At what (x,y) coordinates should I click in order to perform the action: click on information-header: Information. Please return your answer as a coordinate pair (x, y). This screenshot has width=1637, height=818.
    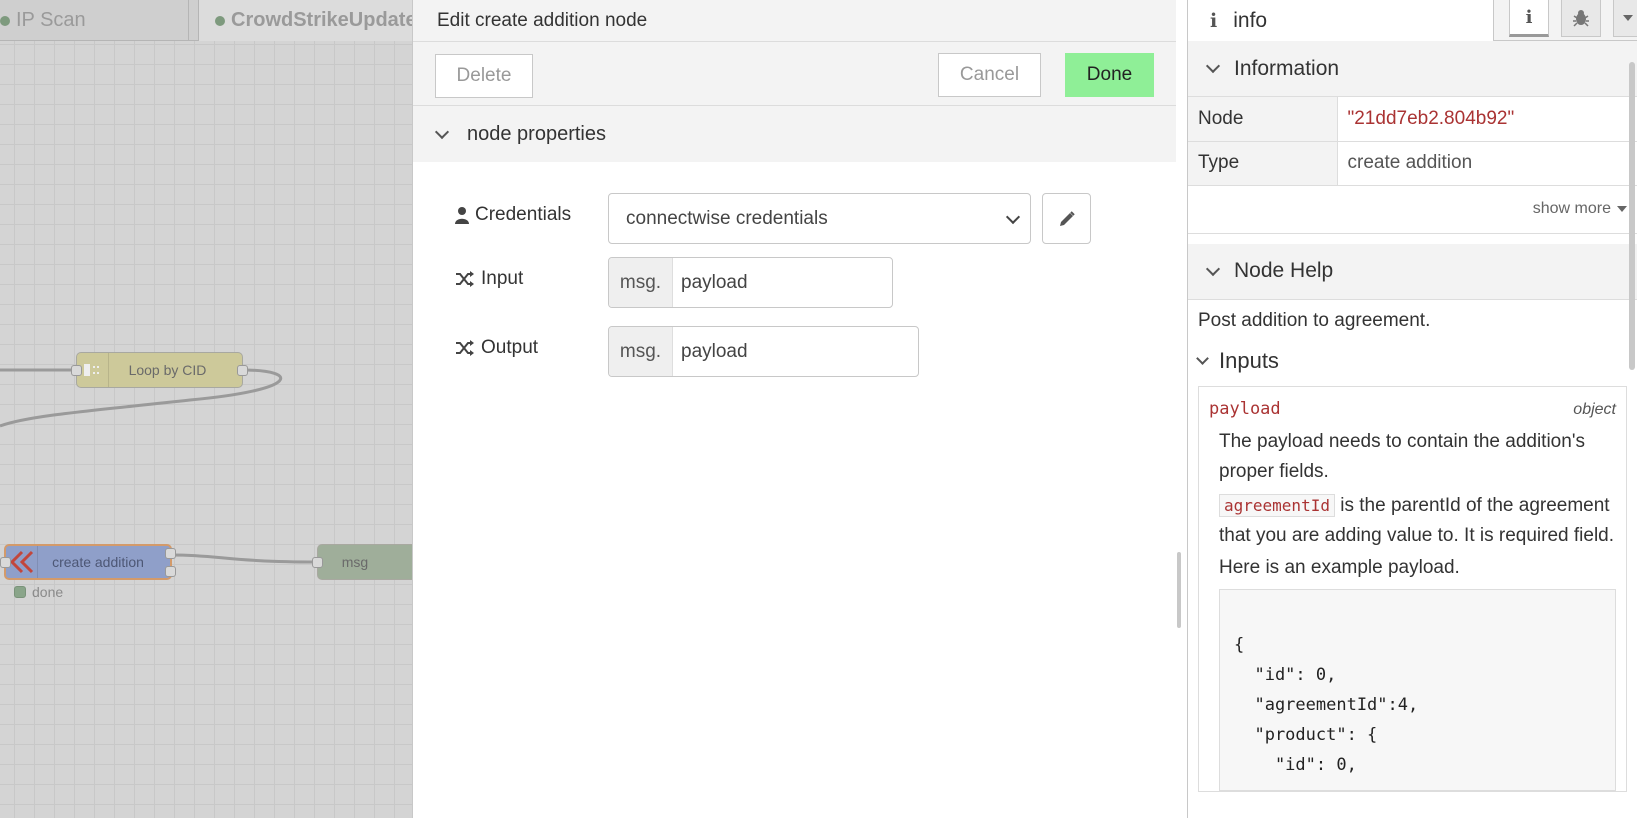
    Looking at the image, I should click on (1412, 69).